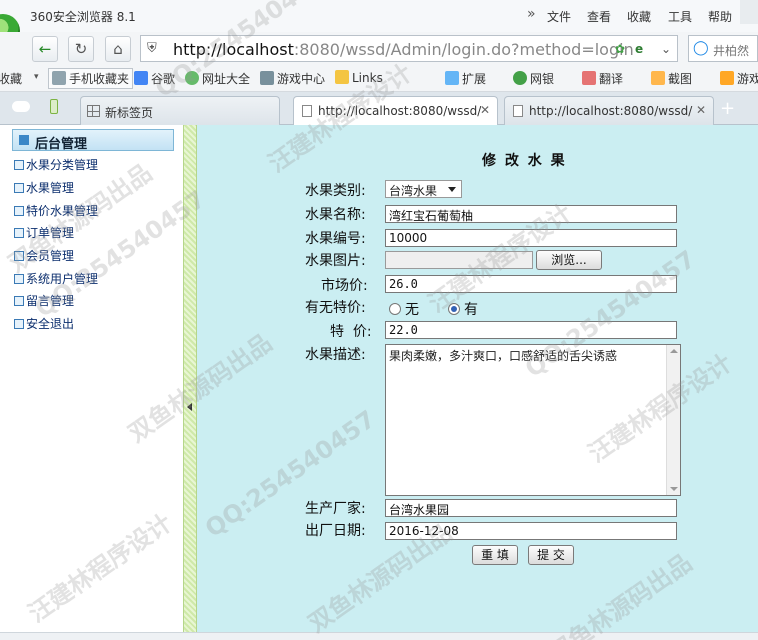 This screenshot has width=758, height=640. What do you see at coordinates (727, 78) in the screenshot?
I see `game-icon` at bounding box center [727, 78].